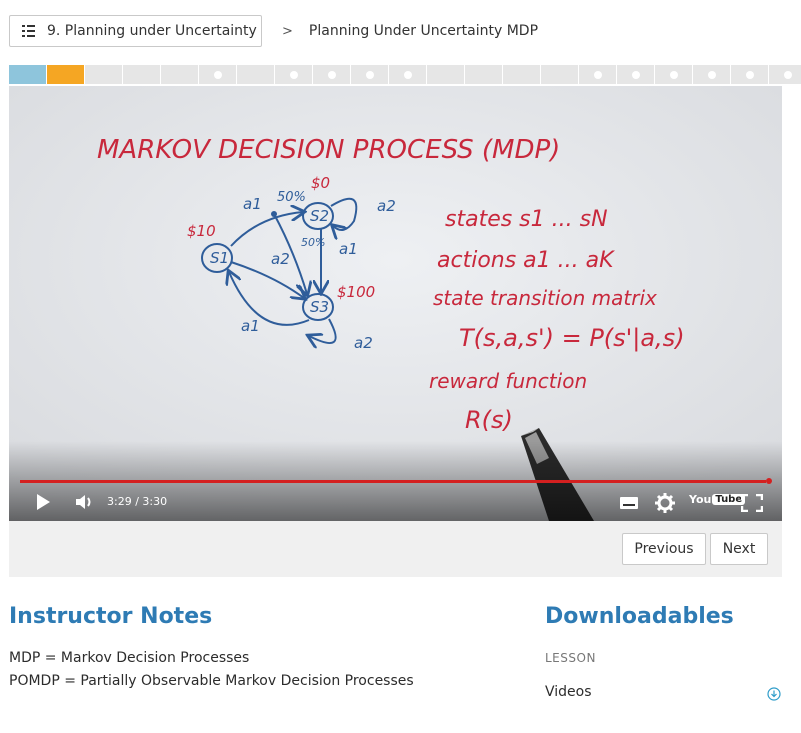  Describe the element at coordinates (774, 694) in the screenshot. I see `download-icon` at that location.